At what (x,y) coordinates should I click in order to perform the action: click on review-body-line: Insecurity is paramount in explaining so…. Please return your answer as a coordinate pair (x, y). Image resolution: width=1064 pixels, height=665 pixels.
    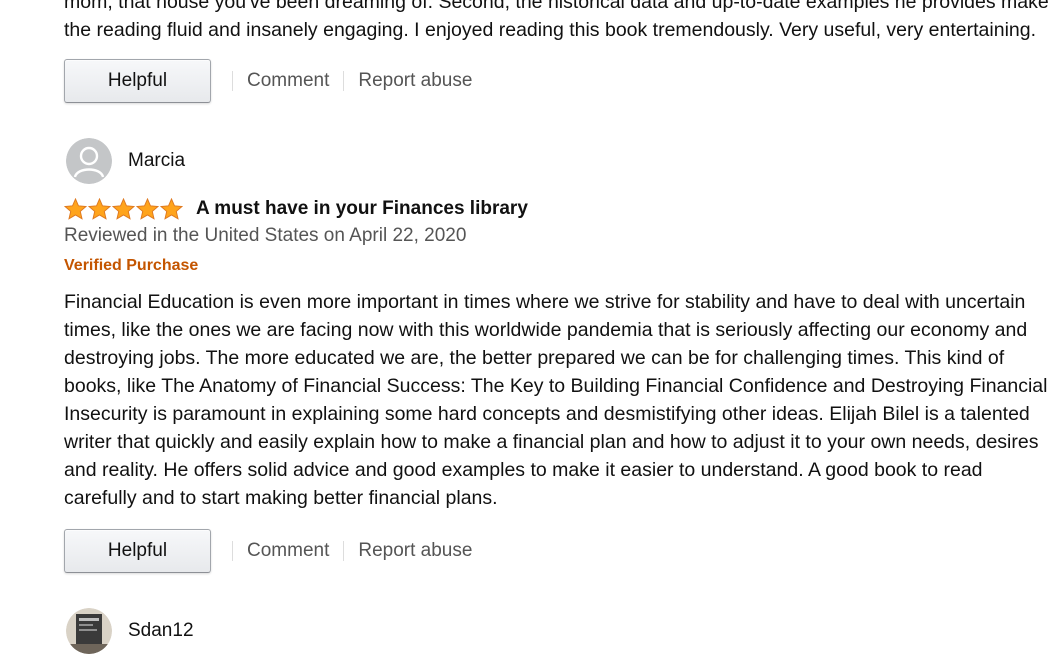
    Looking at the image, I should click on (547, 414).